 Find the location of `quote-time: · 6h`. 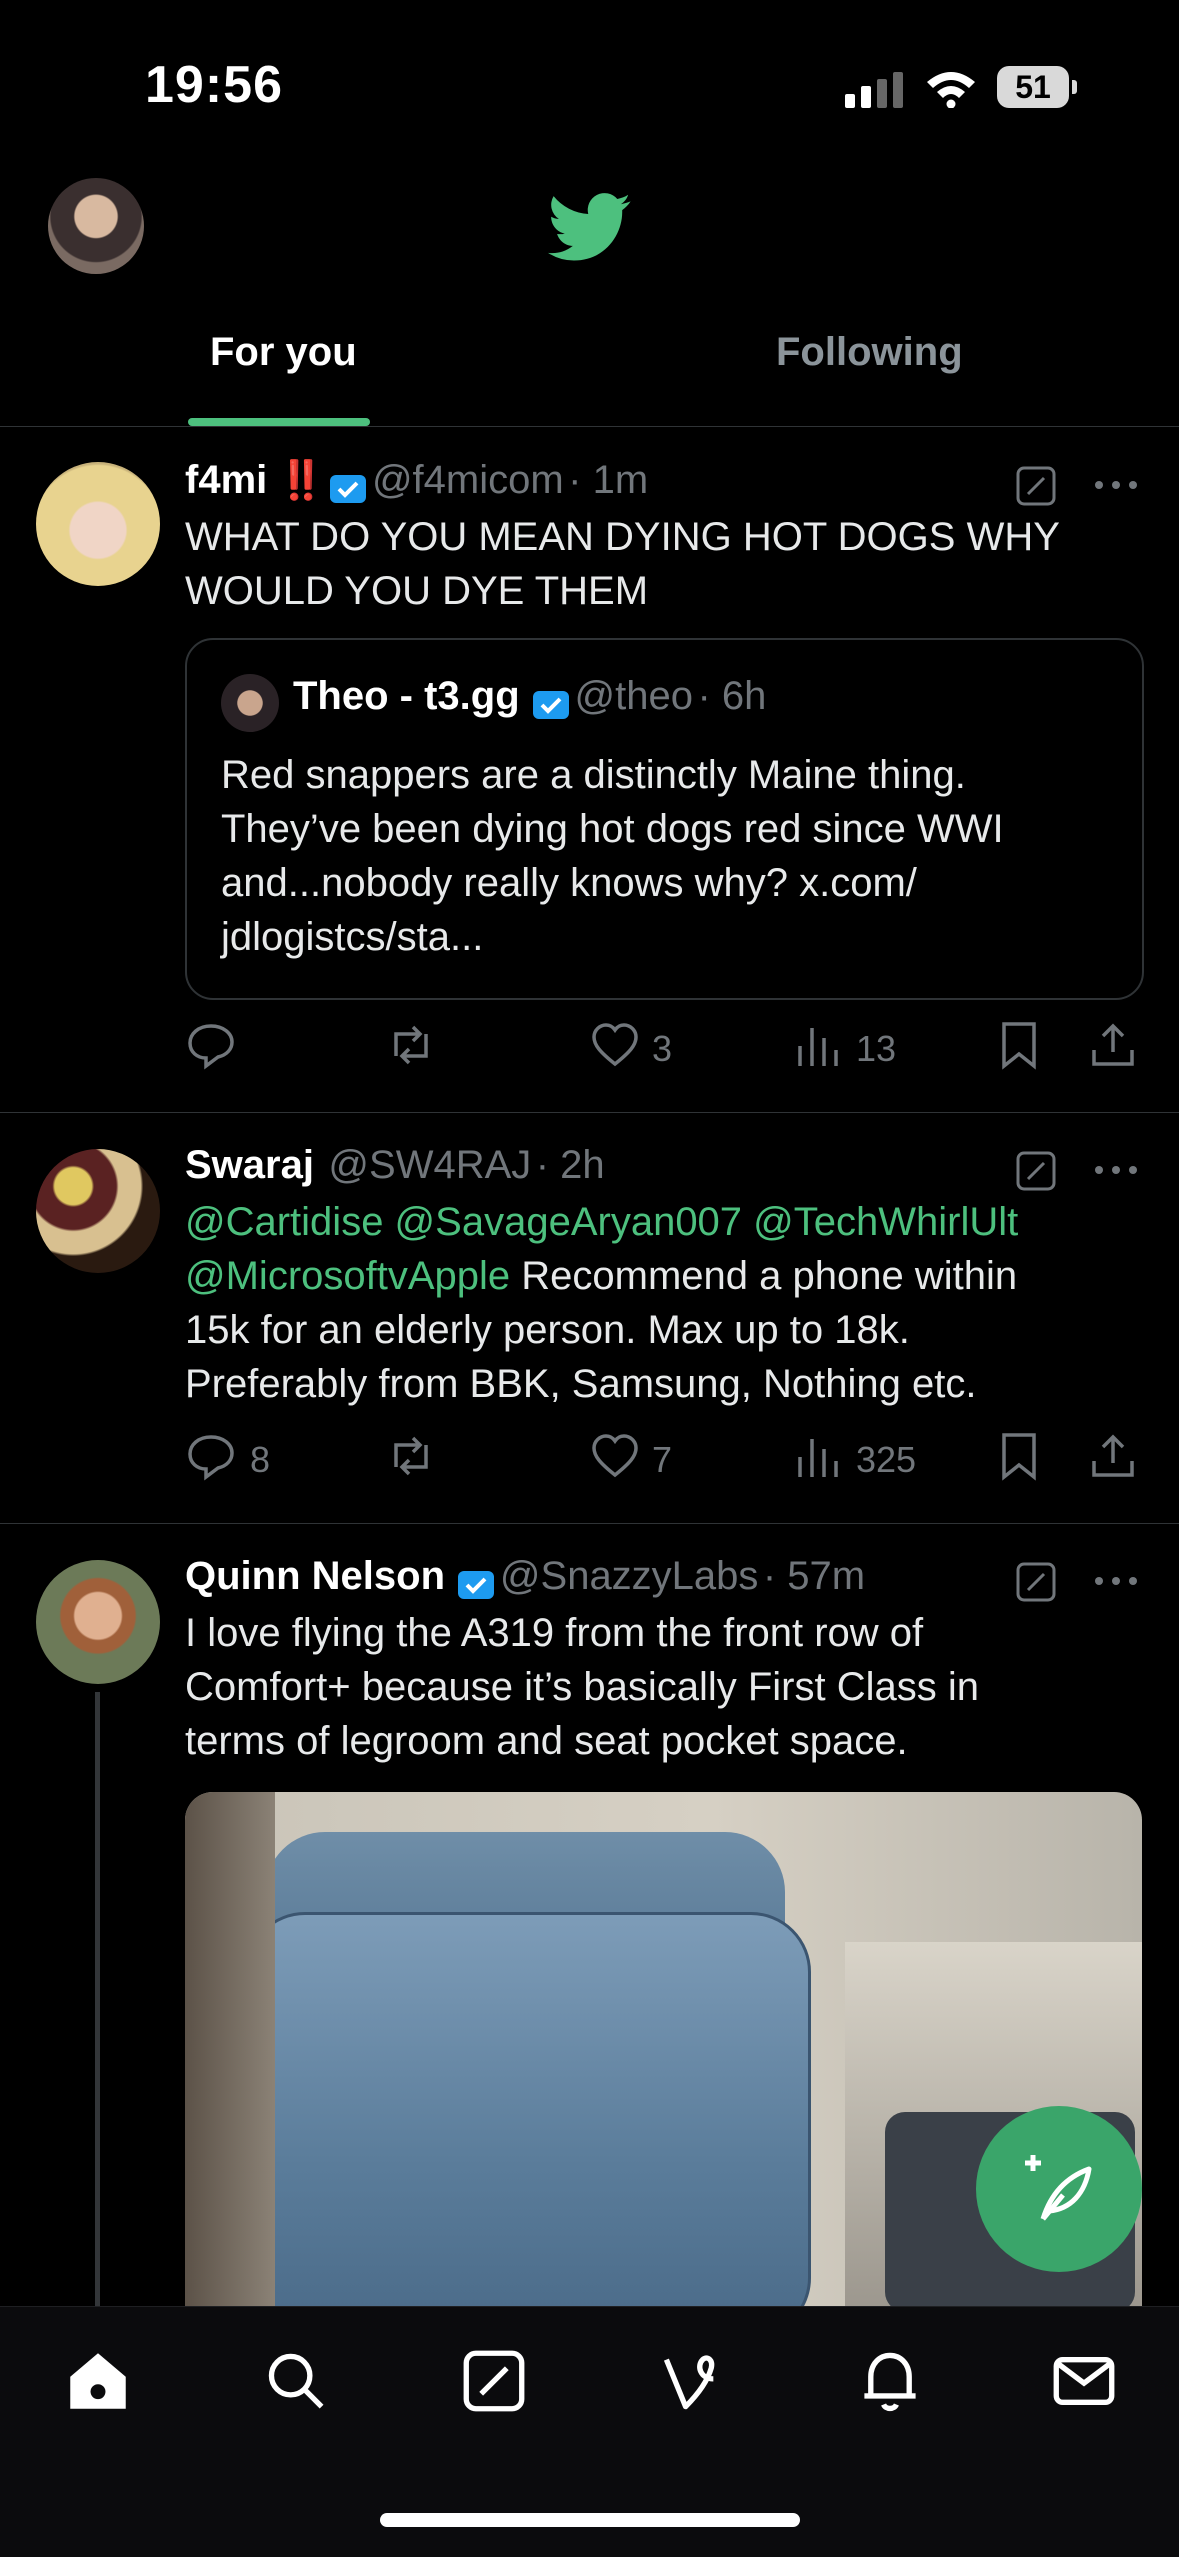

quote-time: · 6h is located at coordinates (732, 696).